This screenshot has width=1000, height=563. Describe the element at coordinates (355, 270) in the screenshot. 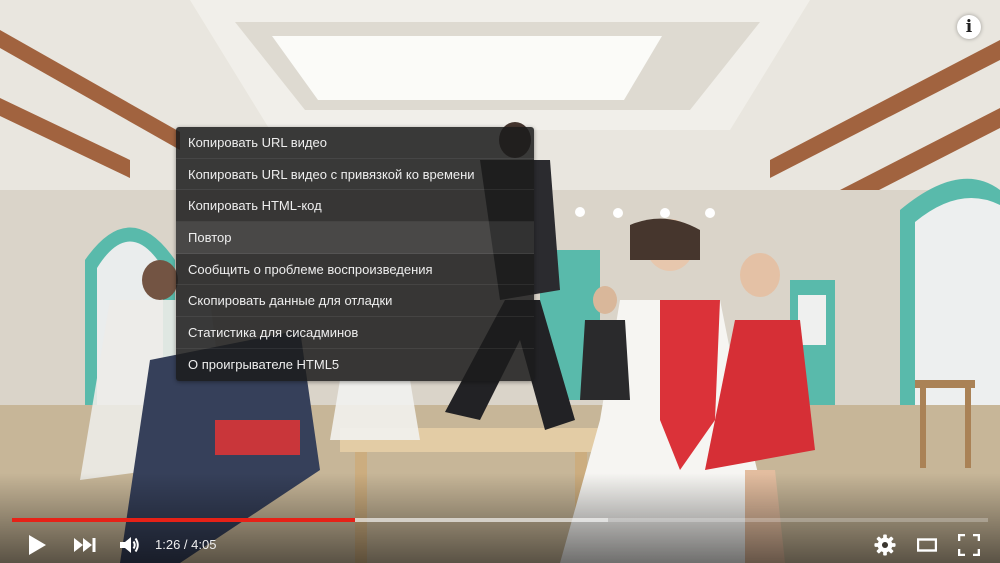

I see `menu-item-report-playback-issue: Сообщить о проблеме воспроизведения` at that location.